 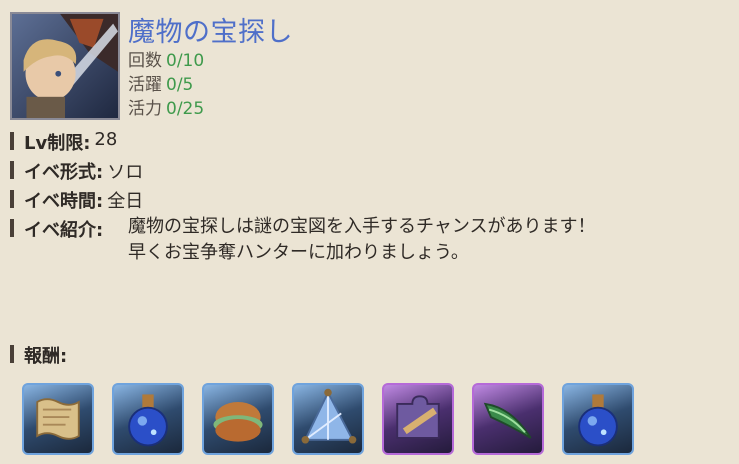 I want to click on stat-count: 回数 0/10, so click(x=166, y=58).